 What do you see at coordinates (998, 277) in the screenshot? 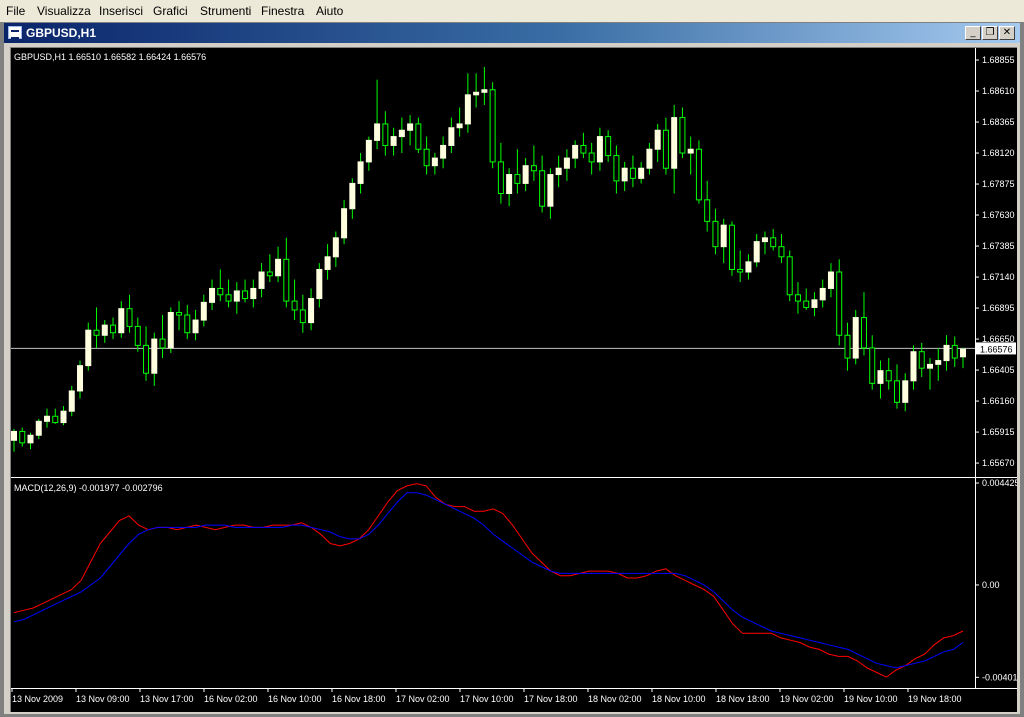
I see `price-tick-label: 1.67140` at bounding box center [998, 277].